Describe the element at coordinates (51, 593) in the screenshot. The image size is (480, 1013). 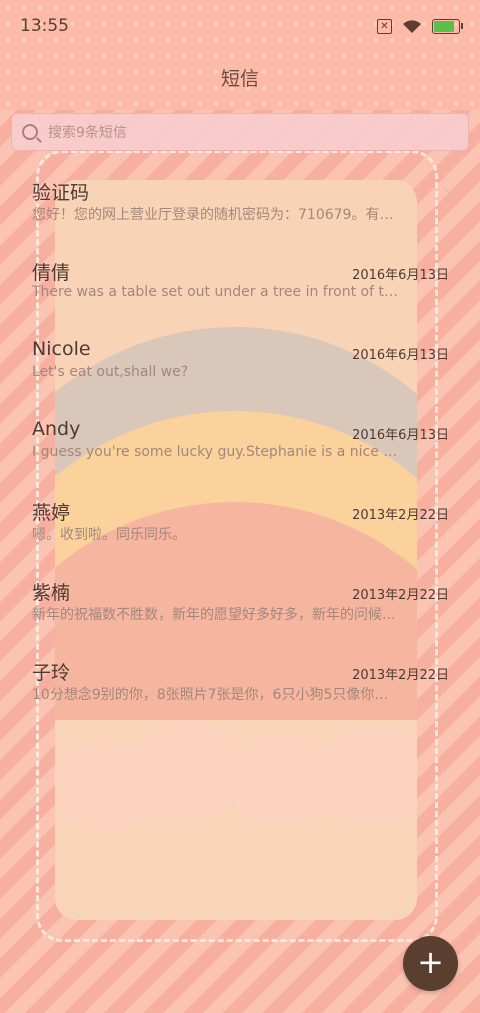
I see `message-sender: 紫楠` at that location.